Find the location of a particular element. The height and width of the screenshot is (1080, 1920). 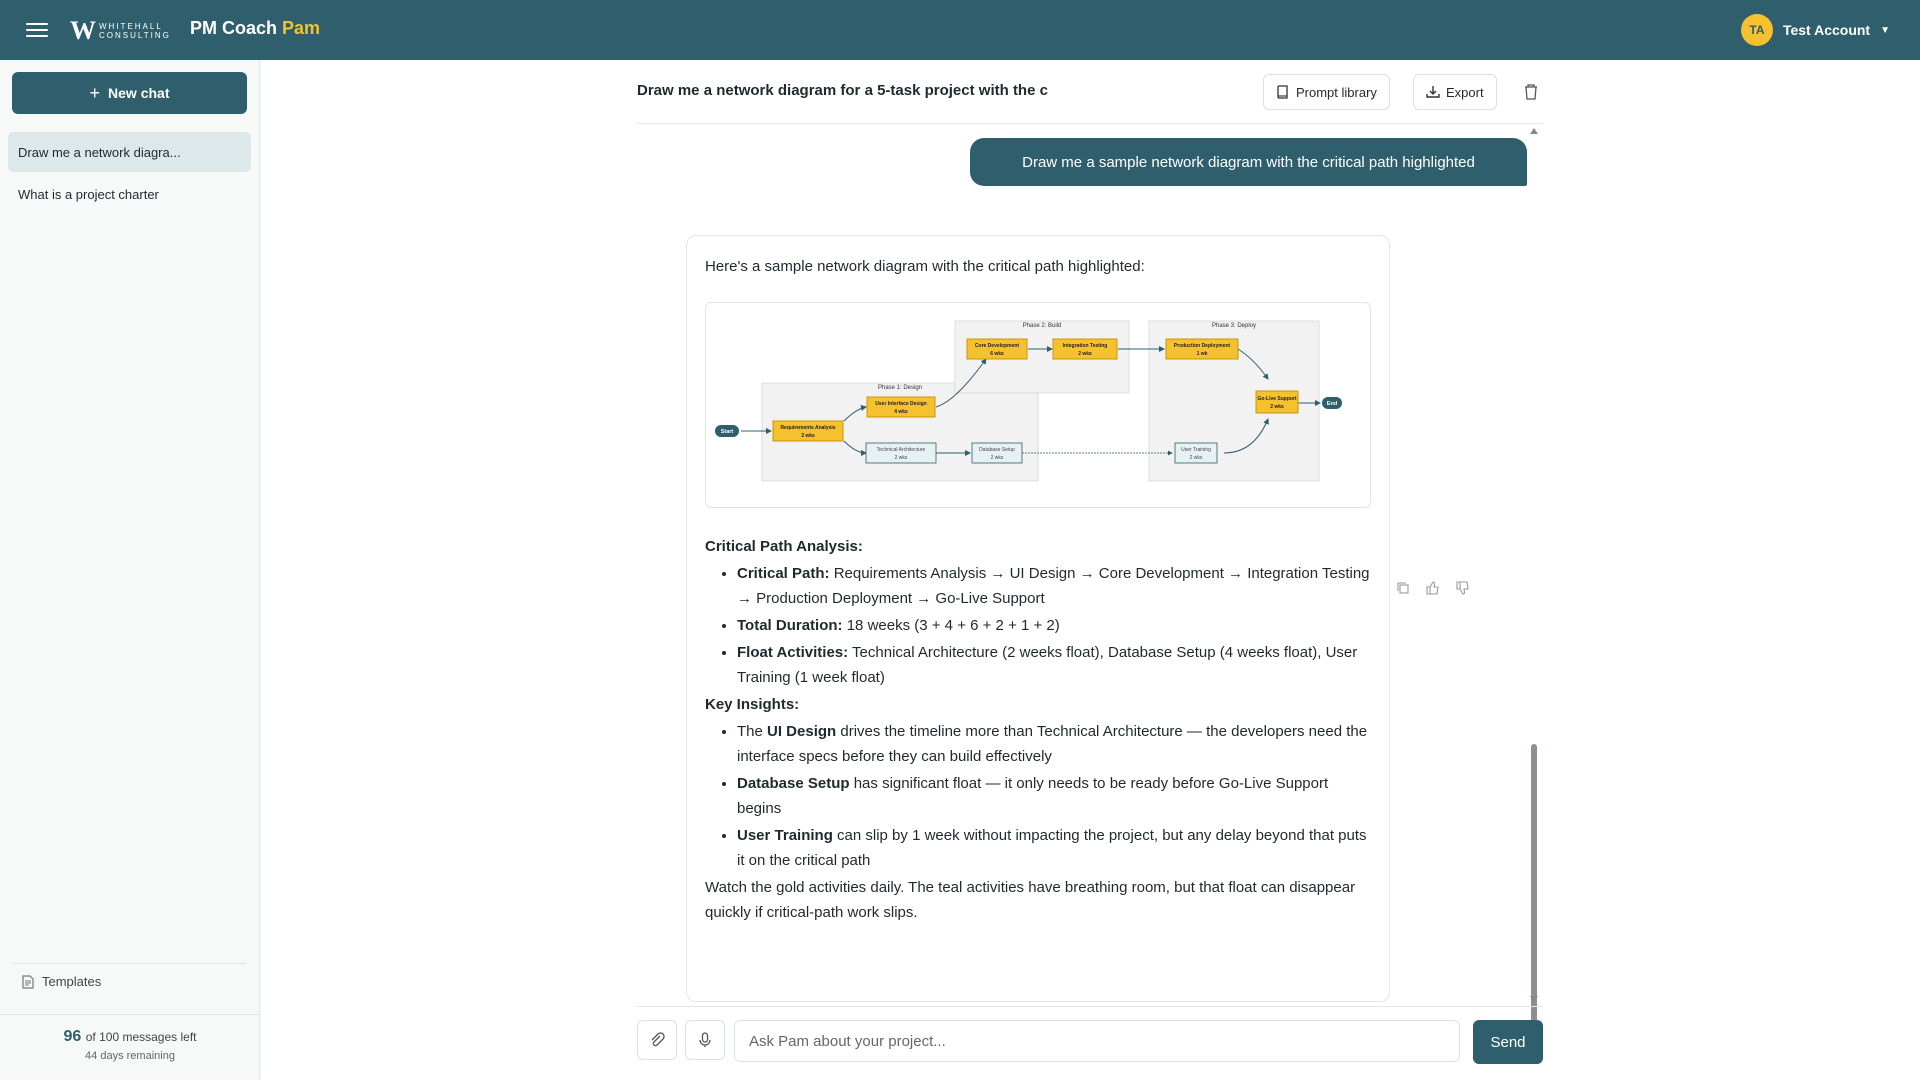

message-actions is located at coordinates (1434, 589).